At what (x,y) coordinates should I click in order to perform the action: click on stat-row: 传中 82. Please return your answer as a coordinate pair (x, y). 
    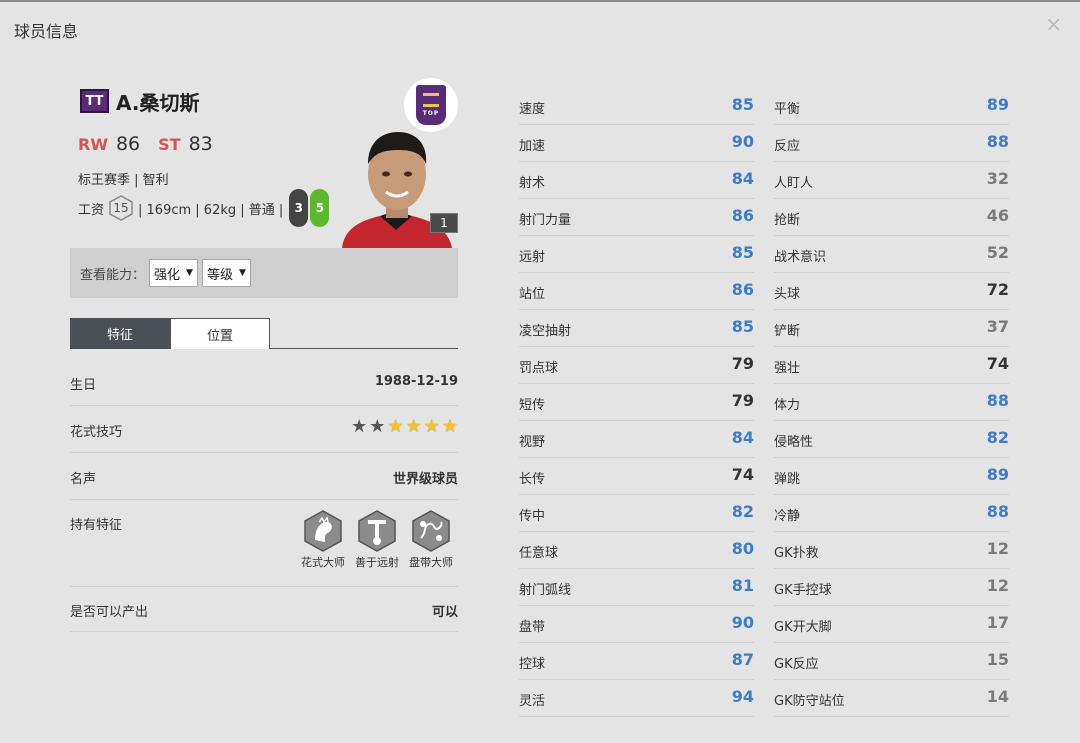
    Looking at the image, I should click on (636, 513).